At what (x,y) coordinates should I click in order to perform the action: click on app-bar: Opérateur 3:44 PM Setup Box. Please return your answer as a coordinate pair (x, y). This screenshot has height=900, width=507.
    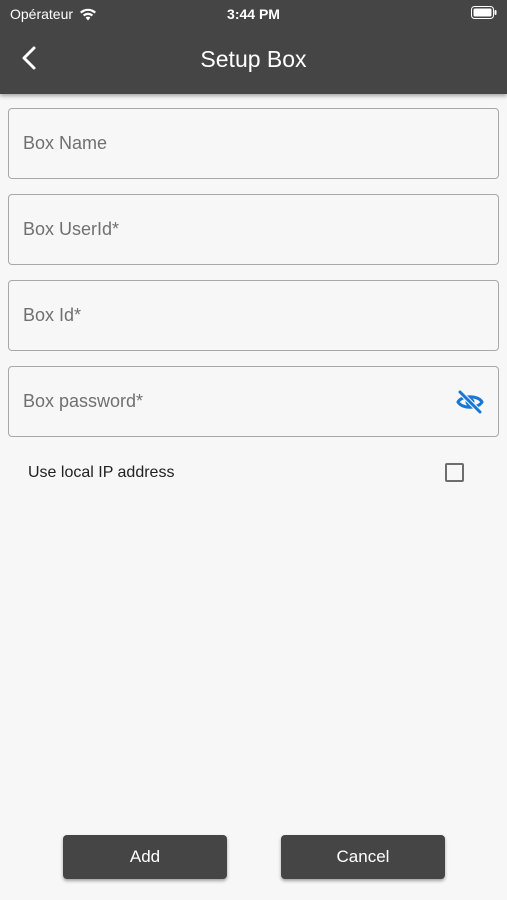
    Looking at the image, I should click on (253, 47).